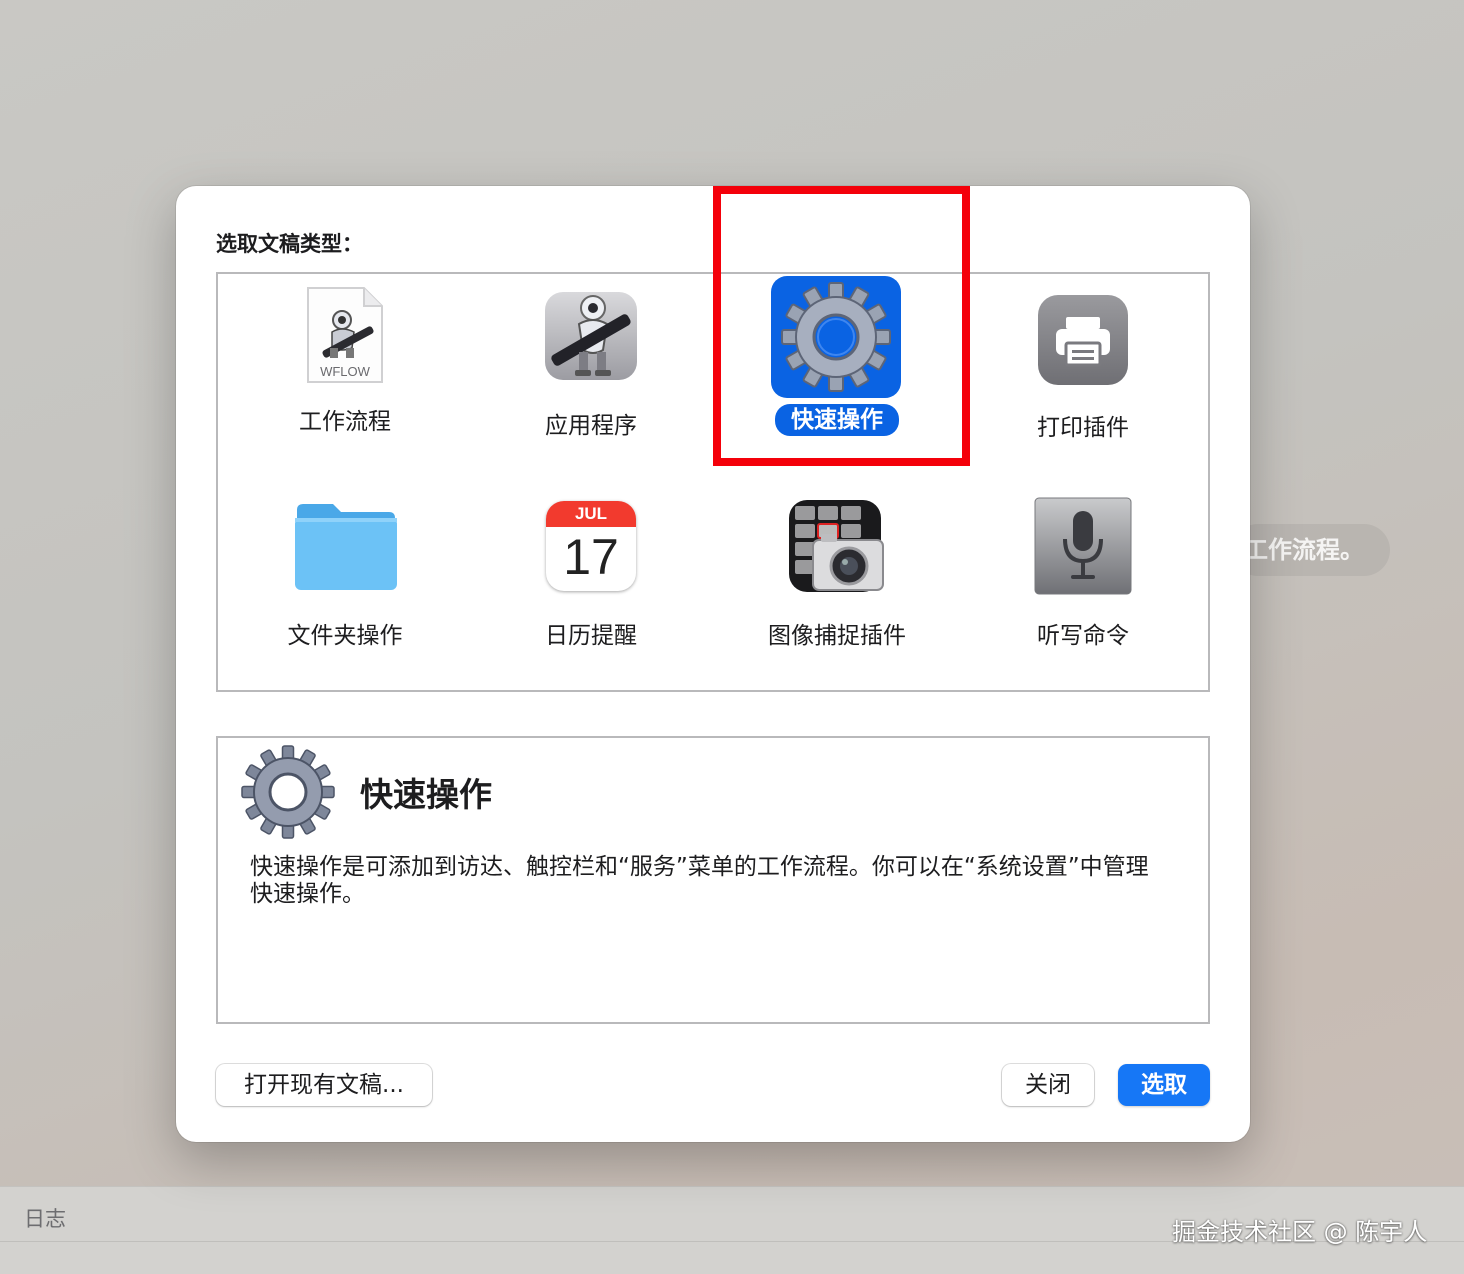  What do you see at coordinates (1300, 1232) in the screenshot?
I see `watermark: 掘金技术社区 @ 陈宇人` at bounding box center [1300, 1232].